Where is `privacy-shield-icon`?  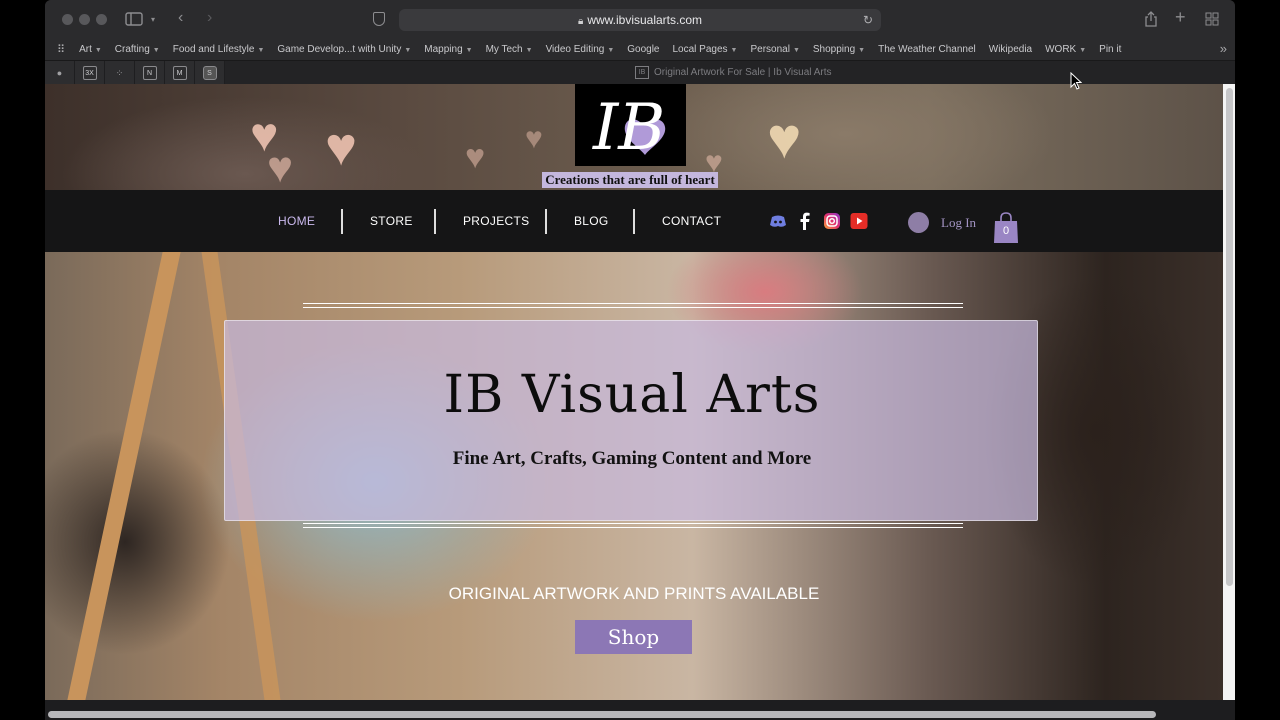 privacy-shield-icon is located at coordinates (379, 19).